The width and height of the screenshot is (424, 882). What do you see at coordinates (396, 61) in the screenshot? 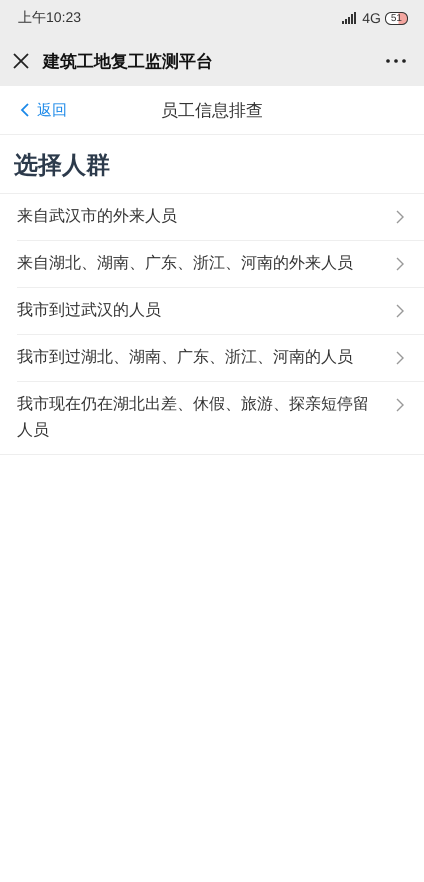
I see `more-icon` at bounding box center [396, 61].